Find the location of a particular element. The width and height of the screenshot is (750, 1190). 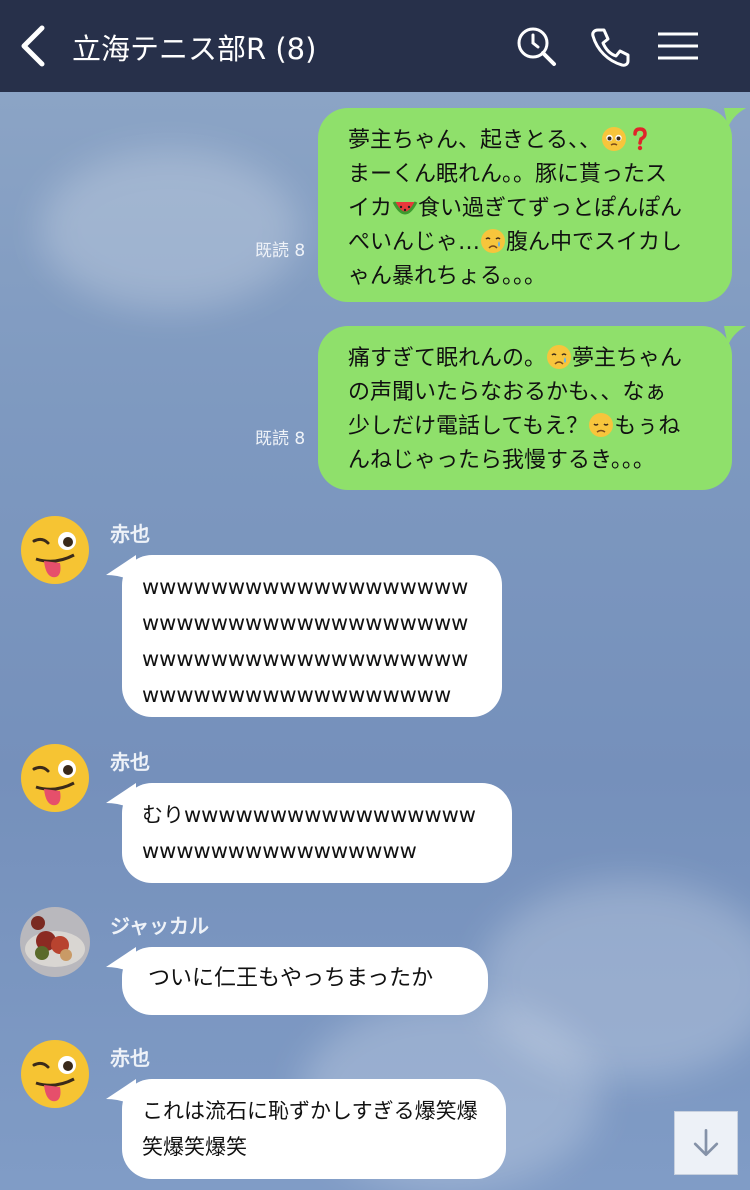

sender-name: ジャッカル is located at coordinates (159, 926).